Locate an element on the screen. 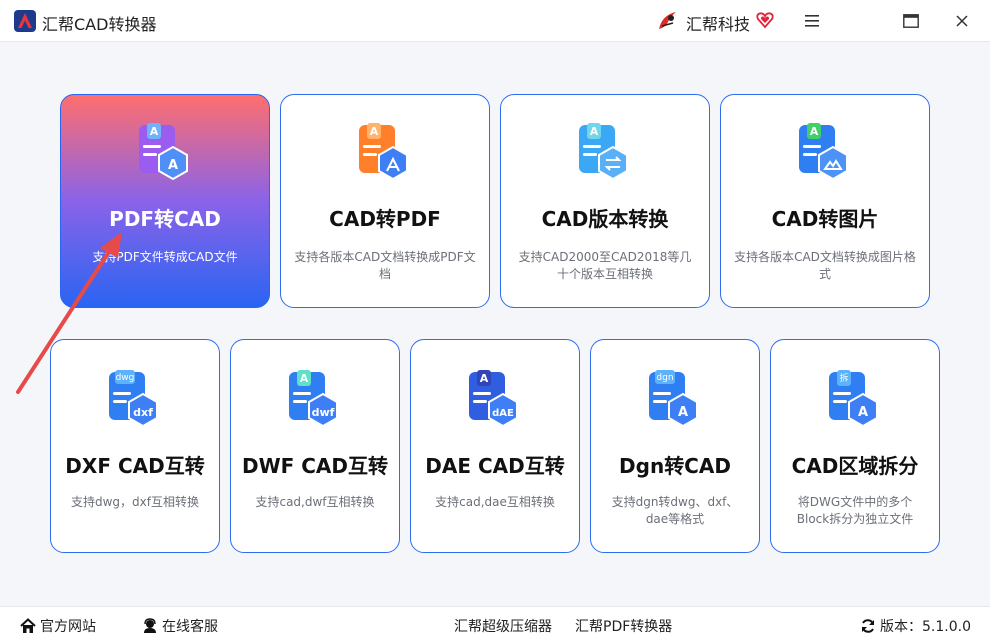  card-title: CAD转图片 is located at coordinates (825, 219).